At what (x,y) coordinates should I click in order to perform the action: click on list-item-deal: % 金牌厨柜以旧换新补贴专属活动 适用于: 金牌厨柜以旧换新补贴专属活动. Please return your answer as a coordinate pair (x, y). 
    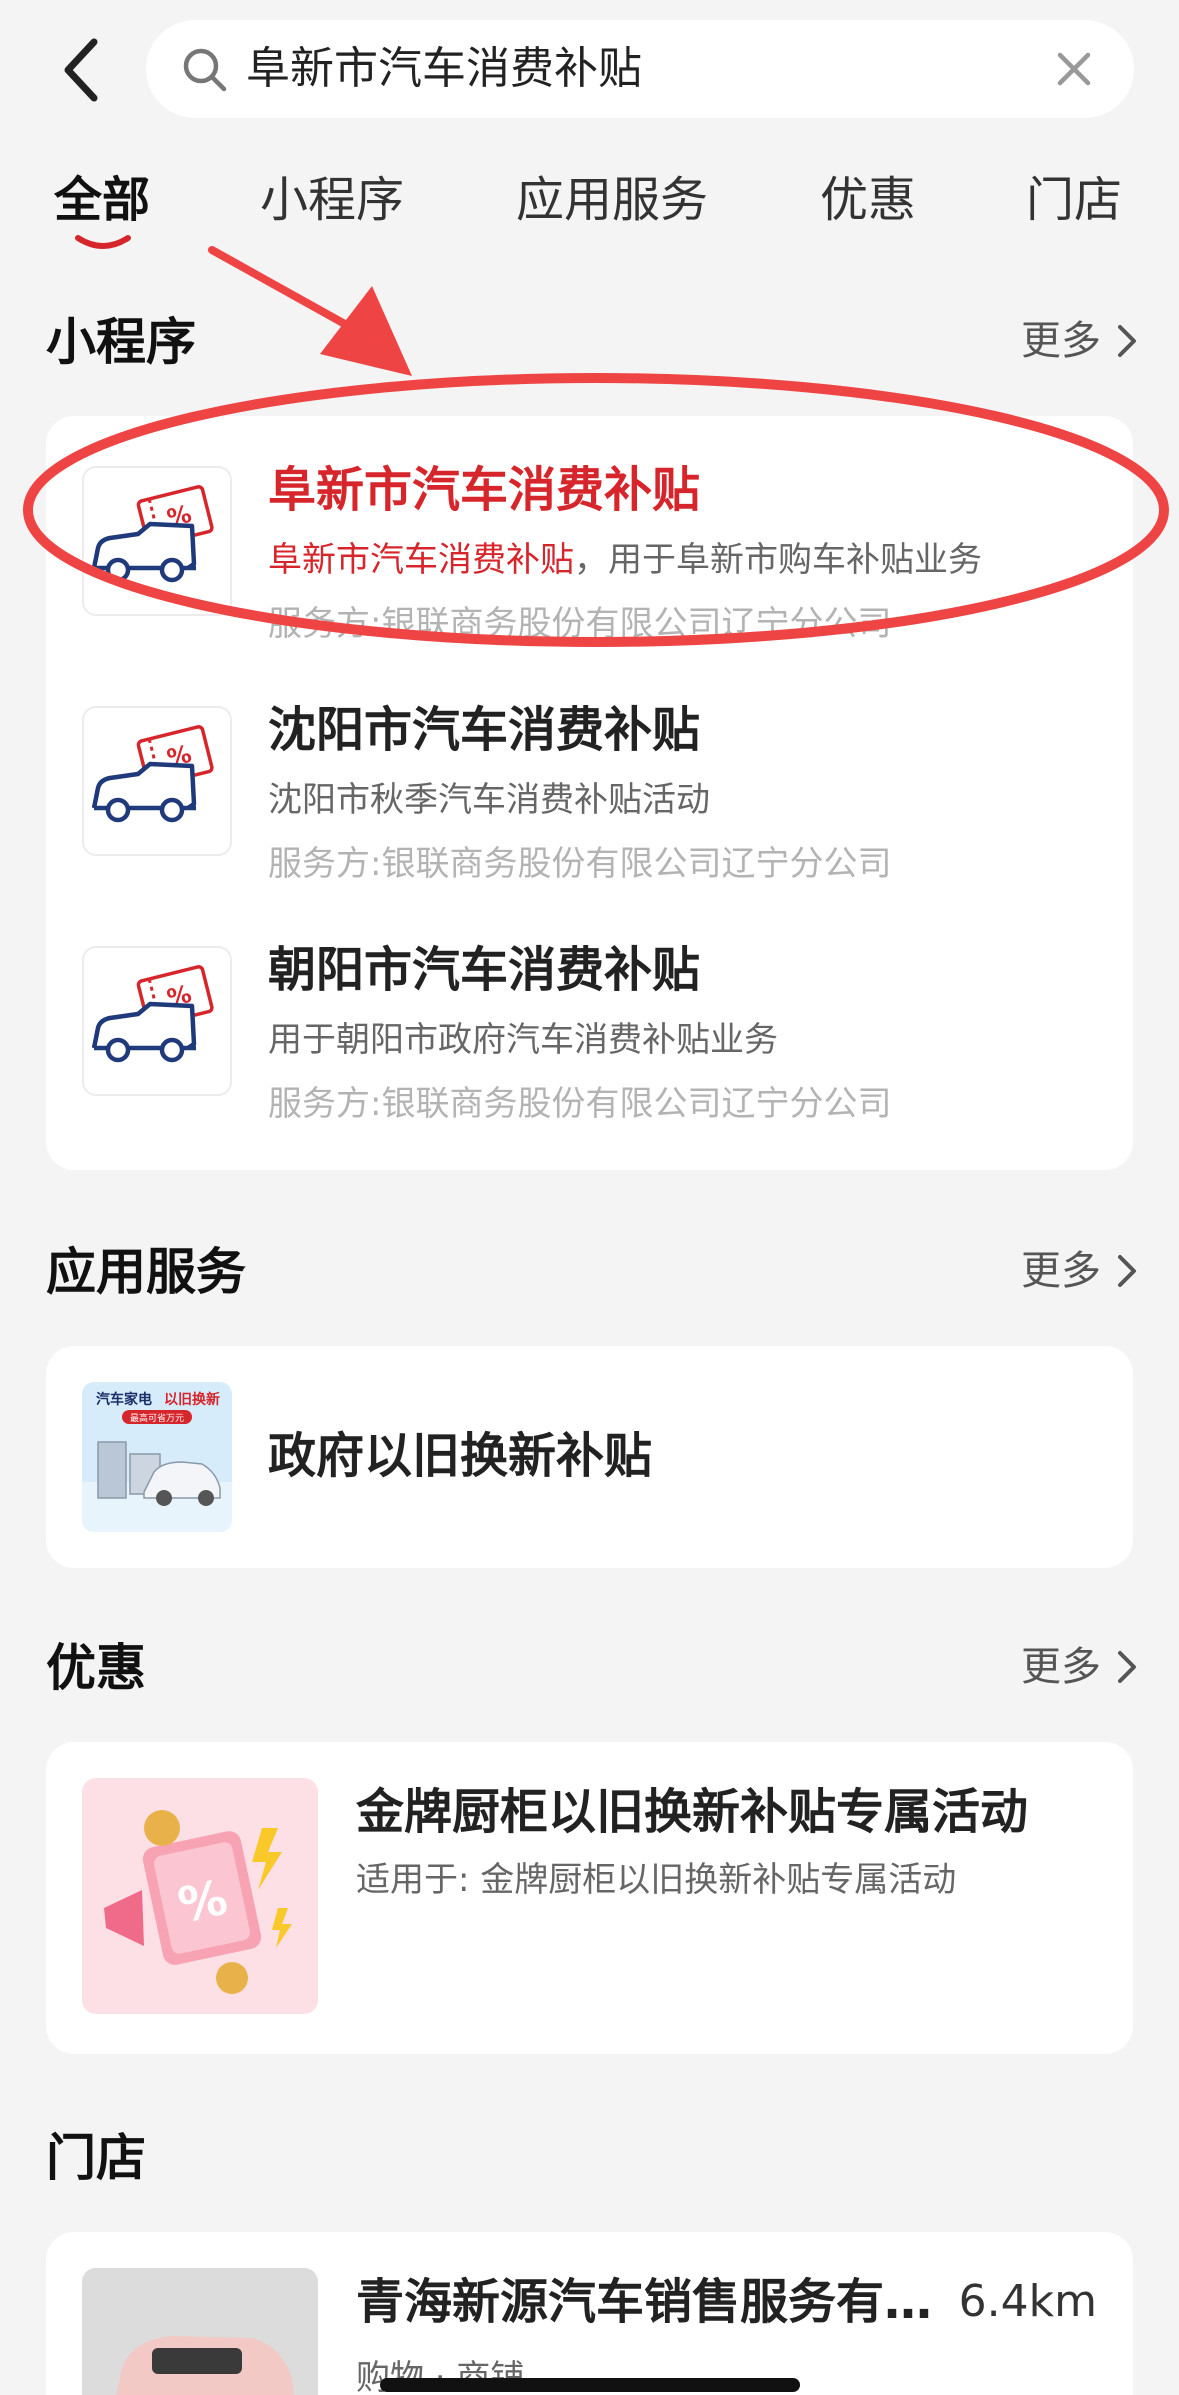
    Looking at the image, I should click on (589, 1898).